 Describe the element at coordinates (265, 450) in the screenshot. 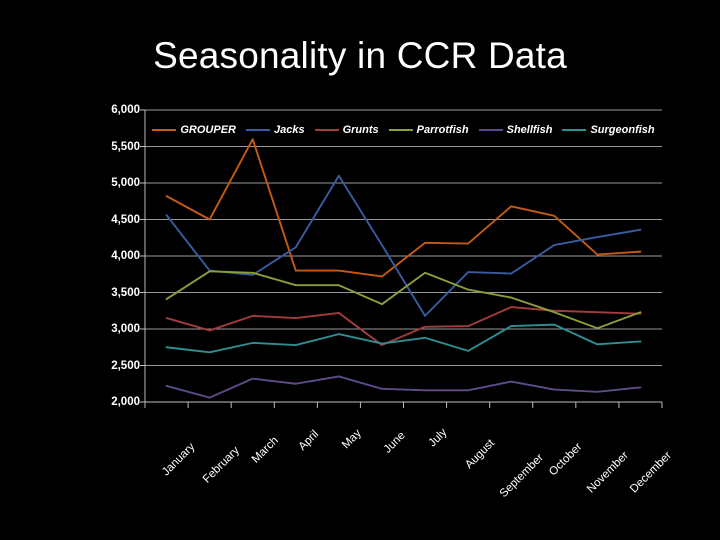

I see `x-axis-tick-label: March` at that location.